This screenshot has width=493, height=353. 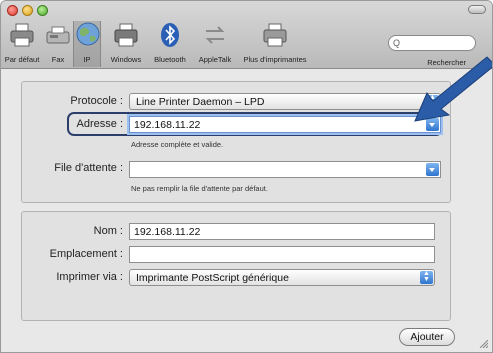 What do you see at coordinates (58, 35) in the screenshot?
I see `fax-icon` at bounding box center [58, 35].